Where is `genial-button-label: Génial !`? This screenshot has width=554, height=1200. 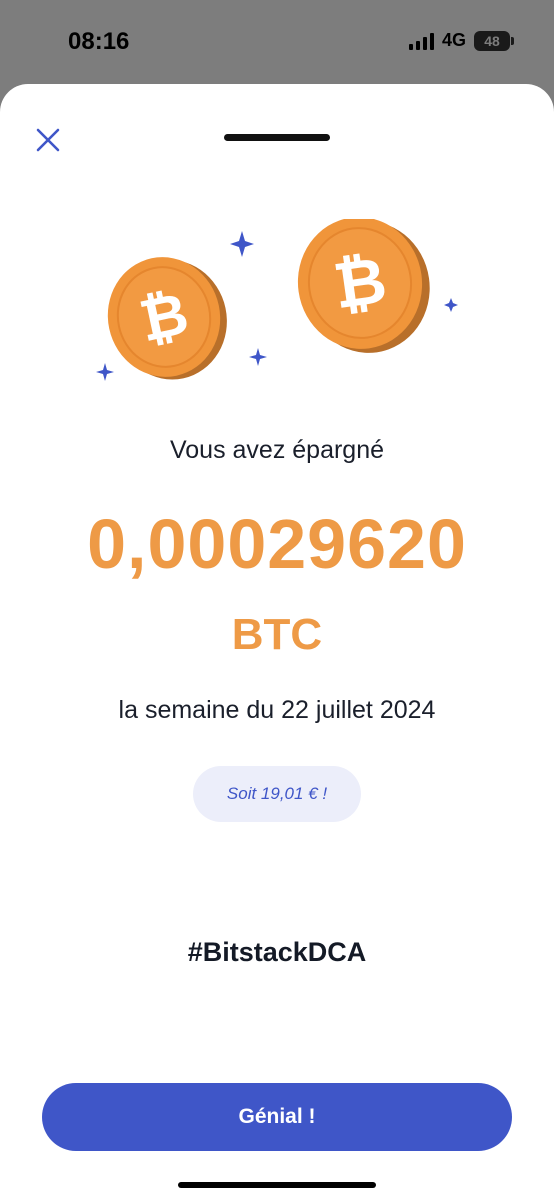 genial-button-label: Génial ! is located at coordinates (277, 1116).